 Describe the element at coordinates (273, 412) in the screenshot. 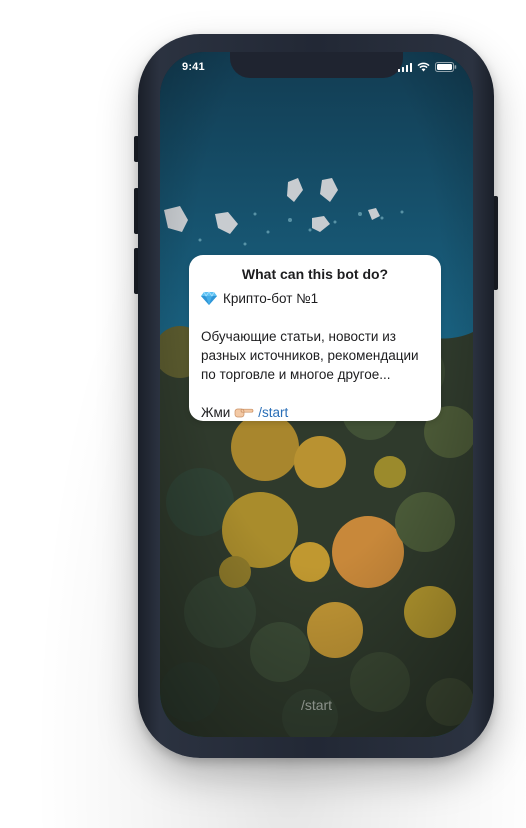

I see `start-command-link: /start` at that location.